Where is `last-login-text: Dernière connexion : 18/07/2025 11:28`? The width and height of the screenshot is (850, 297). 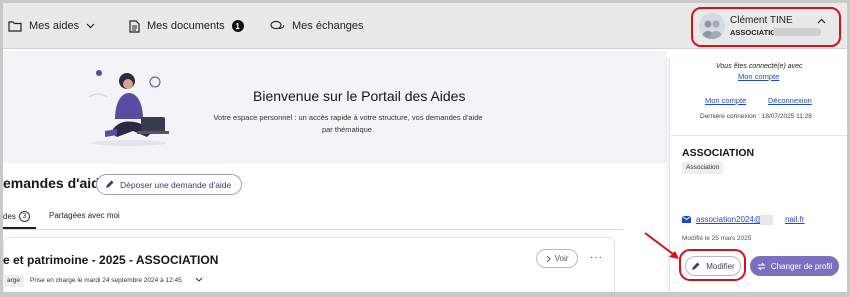 last-login-text: Dernière connexion : 18/07/2025 11:28 is located at coordinates (756, 116).